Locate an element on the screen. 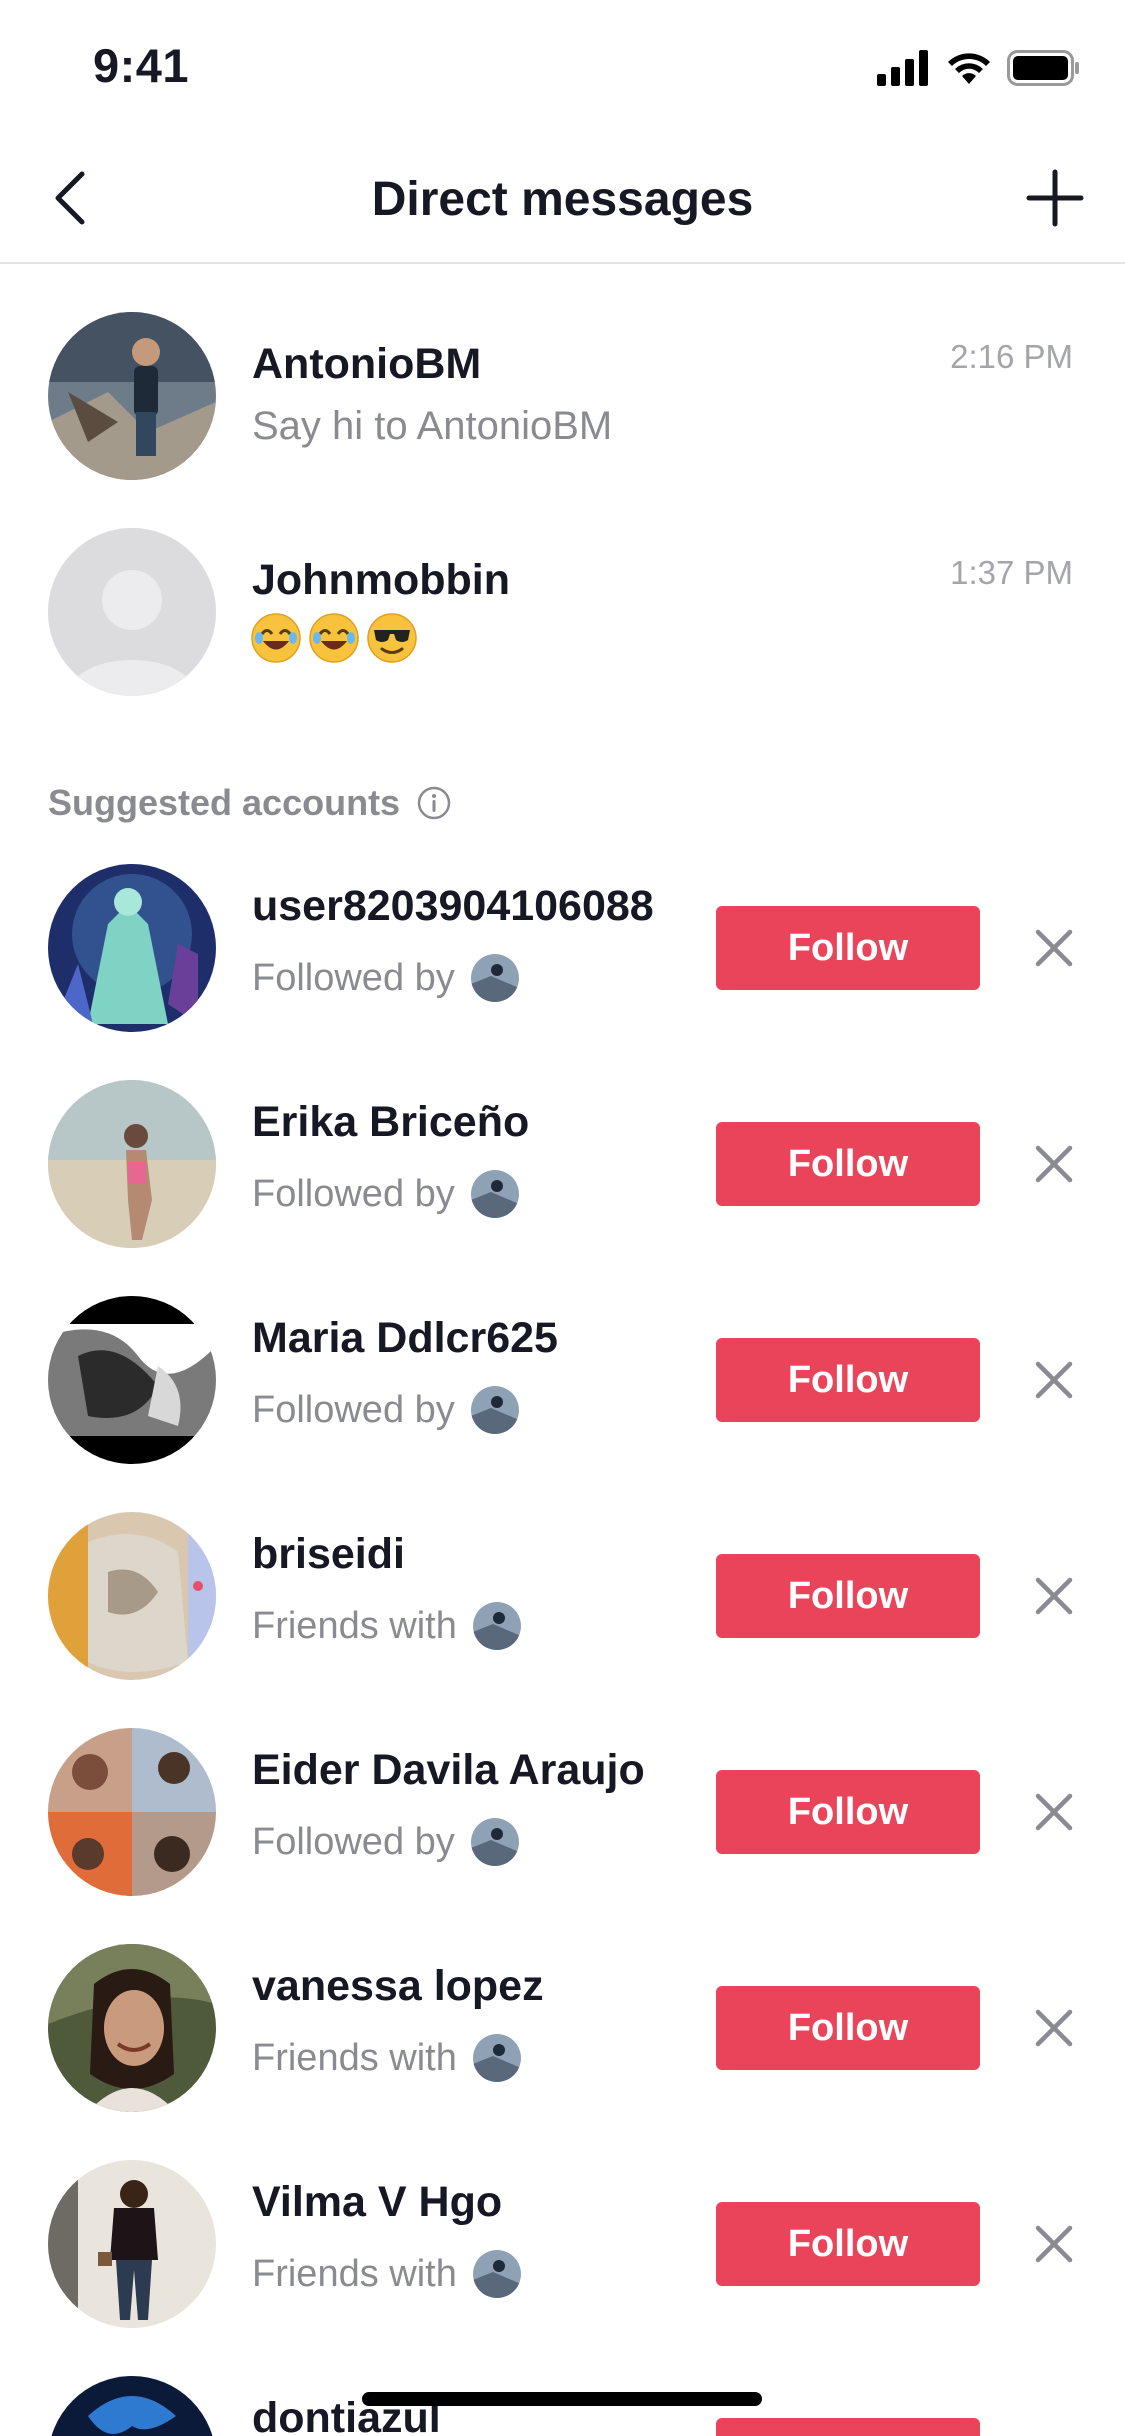 This screenshot has height=2436, width=1125. conversation-row: AntonioBM Say hi to AntonioBM 2:16 PM is located at coordinates (562, 396).